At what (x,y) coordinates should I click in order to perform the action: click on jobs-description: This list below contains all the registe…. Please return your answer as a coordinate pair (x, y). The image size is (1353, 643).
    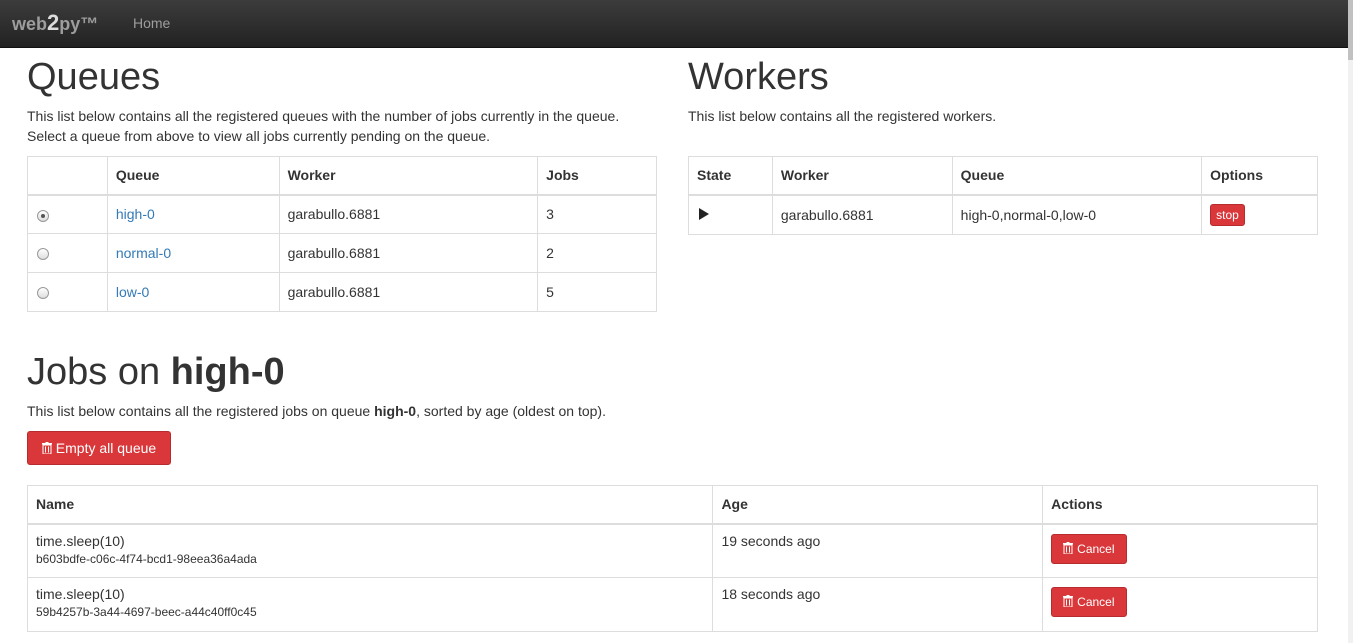
    Looking at the image, I should click on (316, 411).